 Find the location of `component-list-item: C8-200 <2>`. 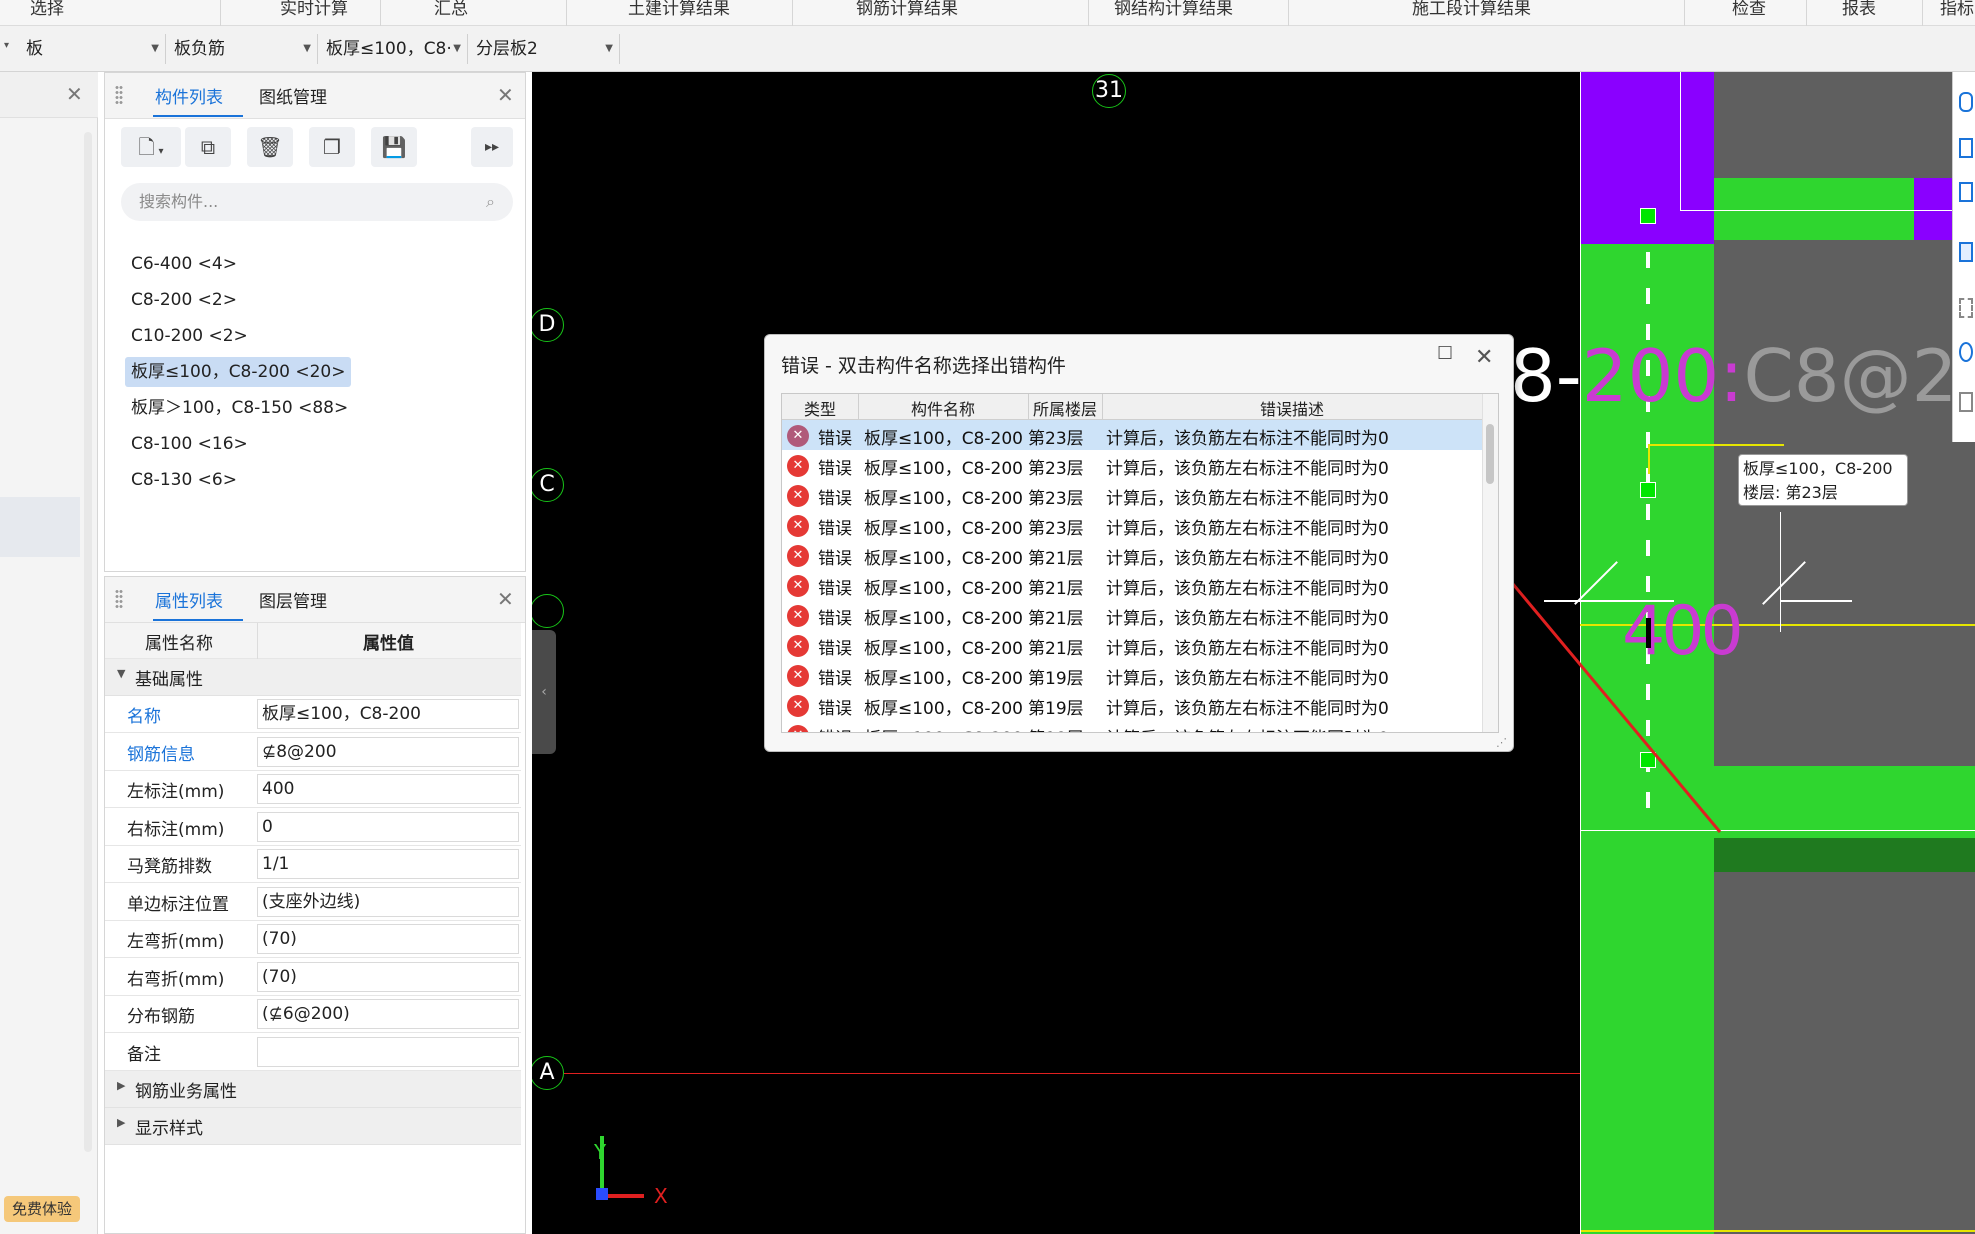

component-list-item: C8-200 <2> is located at coordinates (184, 300).